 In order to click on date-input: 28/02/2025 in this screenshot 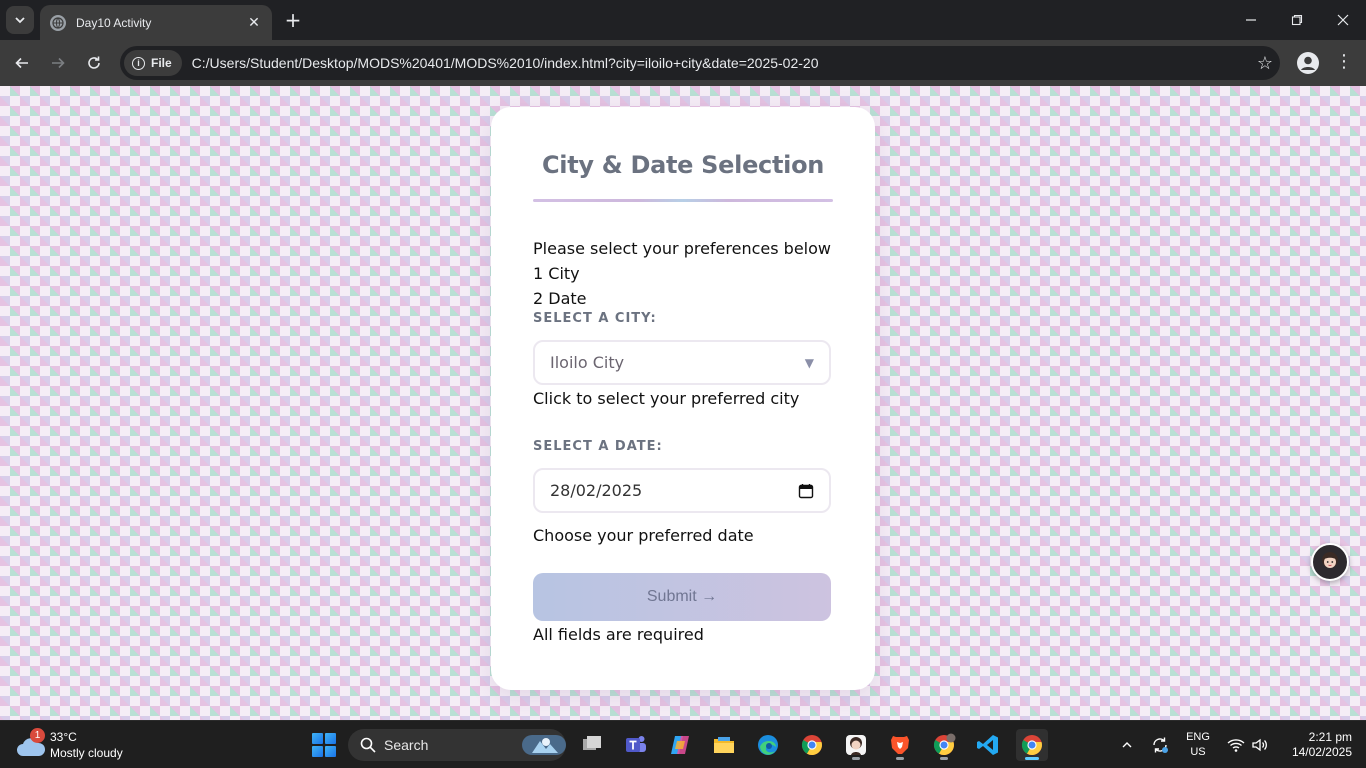, I will do `click(682, 490)`.